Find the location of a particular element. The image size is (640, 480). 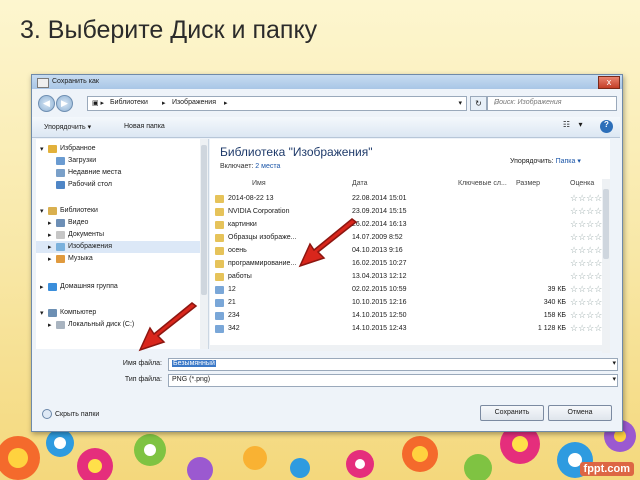

nav-label: Недавние места is located at coordinates (95, 172).